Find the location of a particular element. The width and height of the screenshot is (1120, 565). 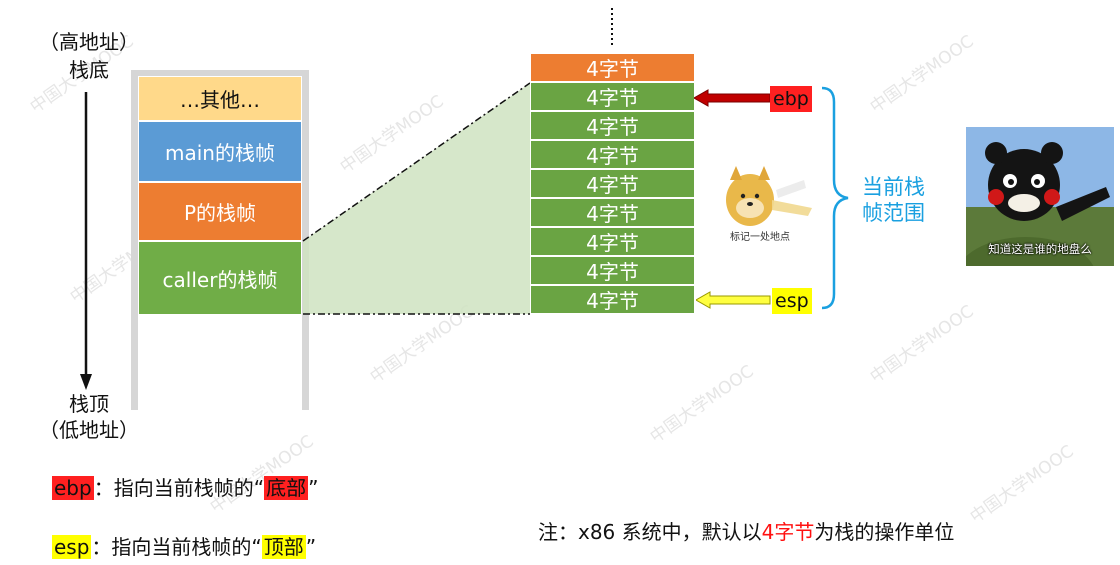

doge-image-icon is located at coordinates (769, 196).